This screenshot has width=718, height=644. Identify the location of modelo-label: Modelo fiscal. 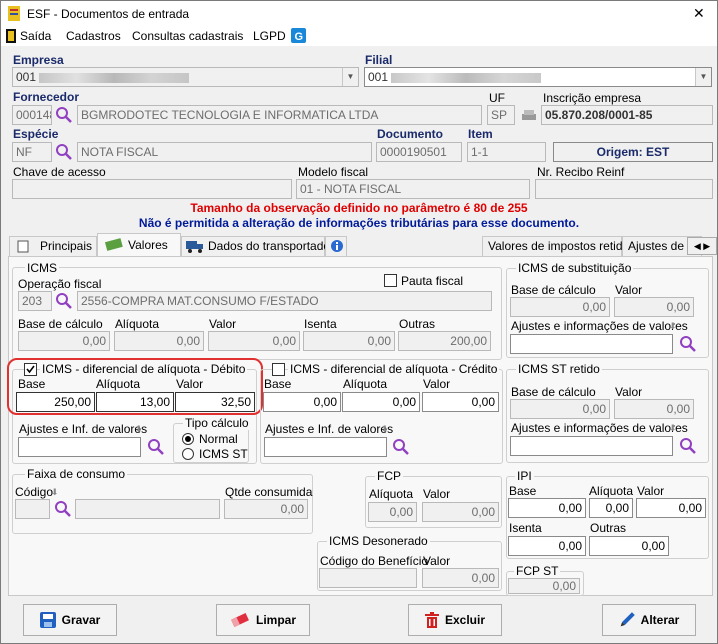
(333, 172).